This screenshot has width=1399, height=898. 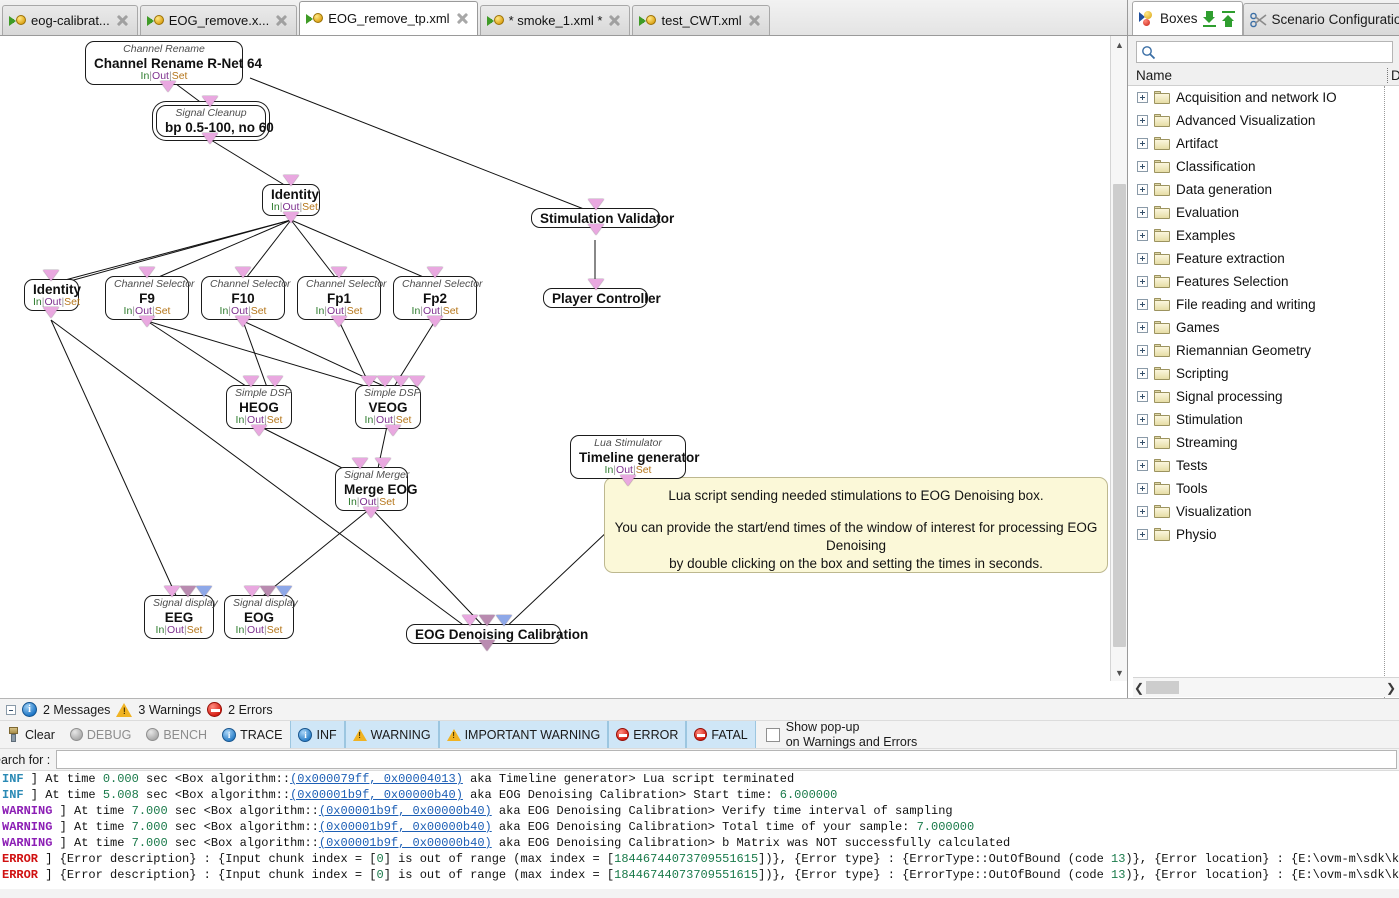 What do you see at coordinates (101, 734) in the screenshot?
I see `console-filter-debug: DEBUG` at bounding box center [101, 734].